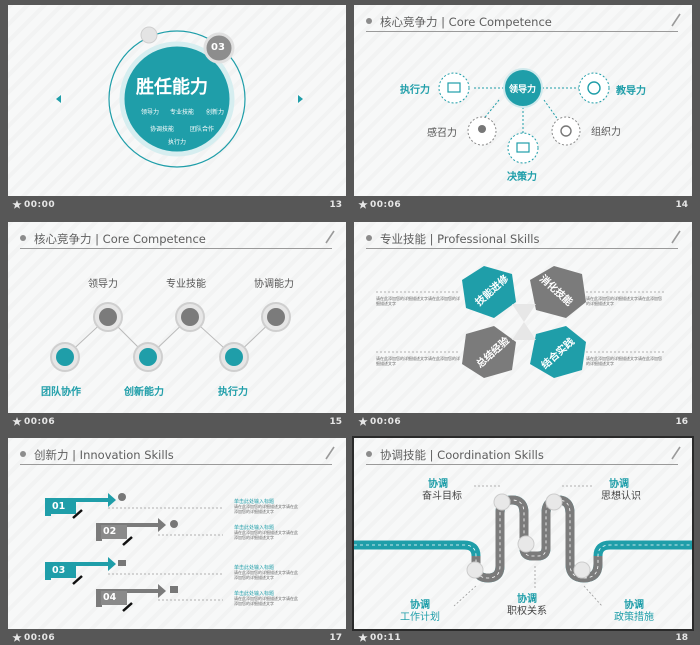 The width and height of the screenshot is (700, 645). What do you see at coordinates (218, 47) in the screenshot?
I see `slide-13-badge: 03` at bounding box center [218, 47].